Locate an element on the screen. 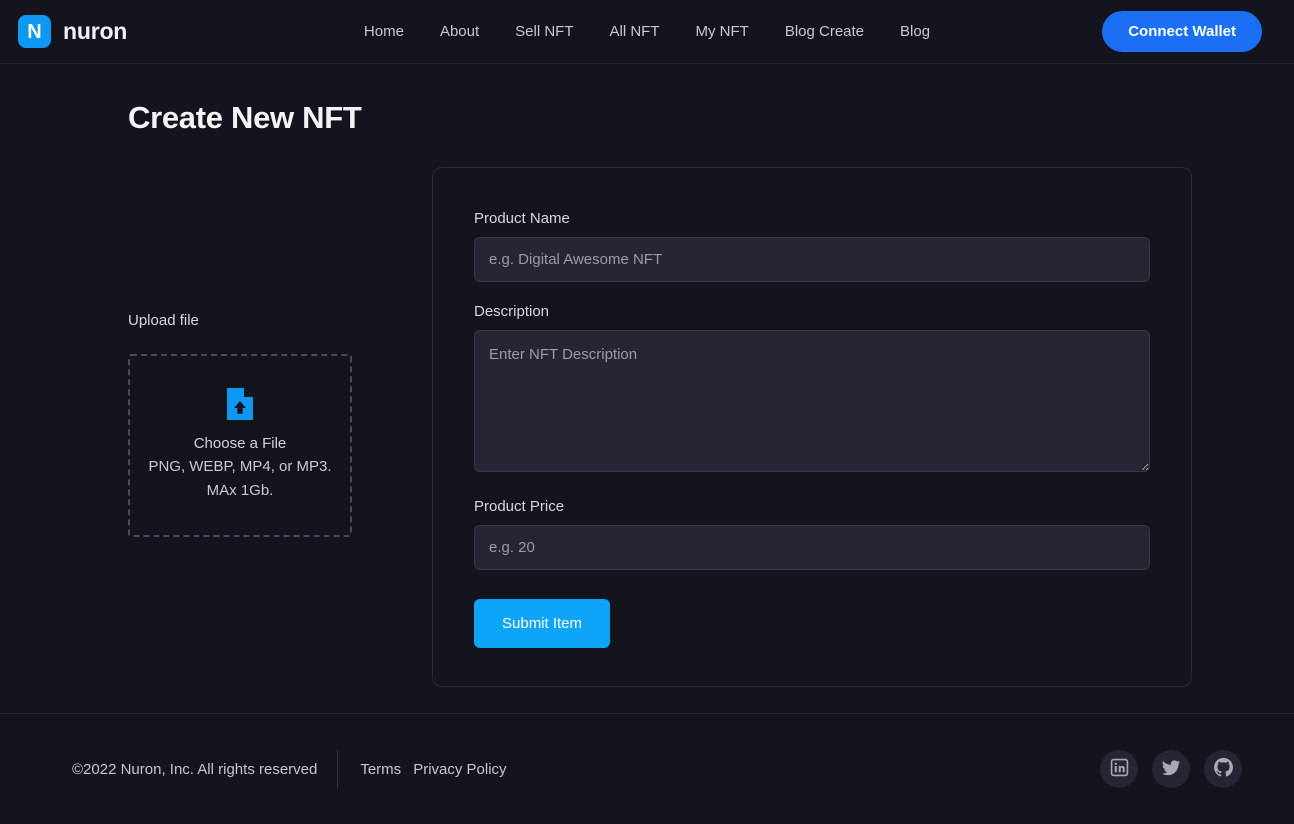 The height and width of the screenshot is (824, 1294). description-textarea is located at coordinates (812, 401).